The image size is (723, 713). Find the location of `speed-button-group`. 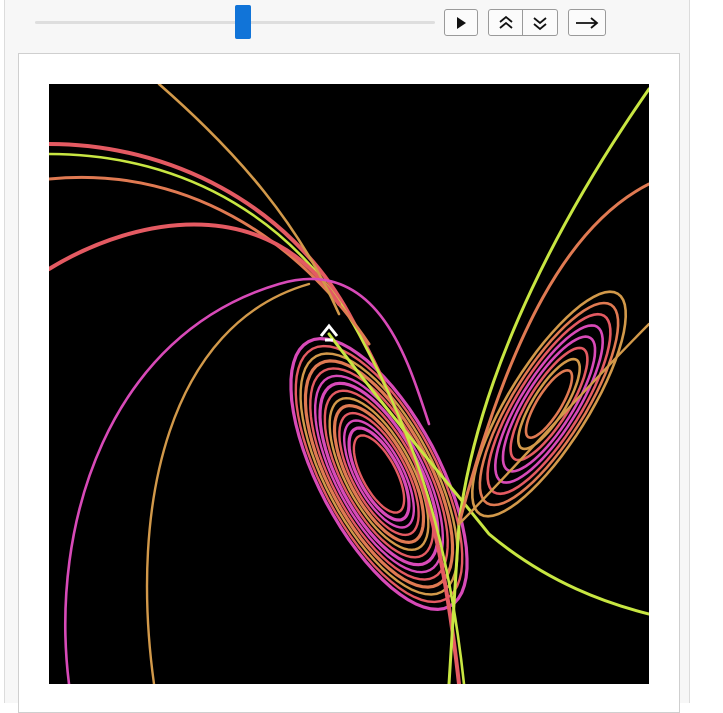

speed-button-group is located at coordinates (523, 22).